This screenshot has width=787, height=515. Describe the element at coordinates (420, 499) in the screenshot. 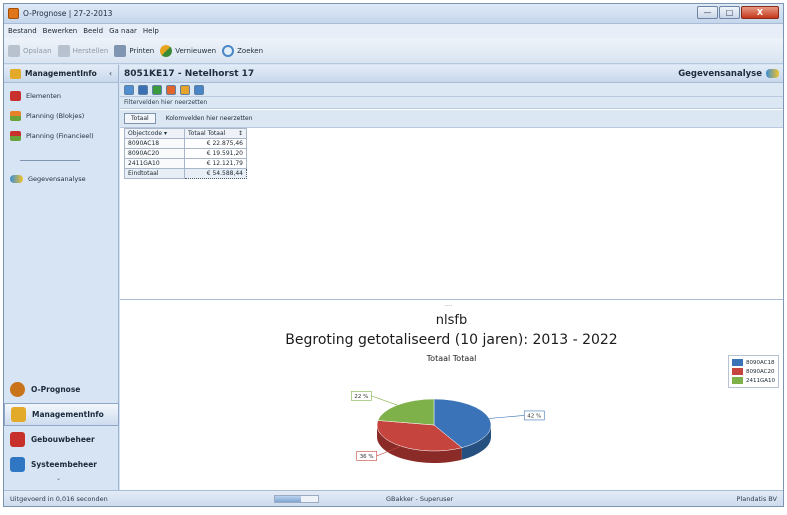

I see `status-user: GBakker - Superuser` at that location.